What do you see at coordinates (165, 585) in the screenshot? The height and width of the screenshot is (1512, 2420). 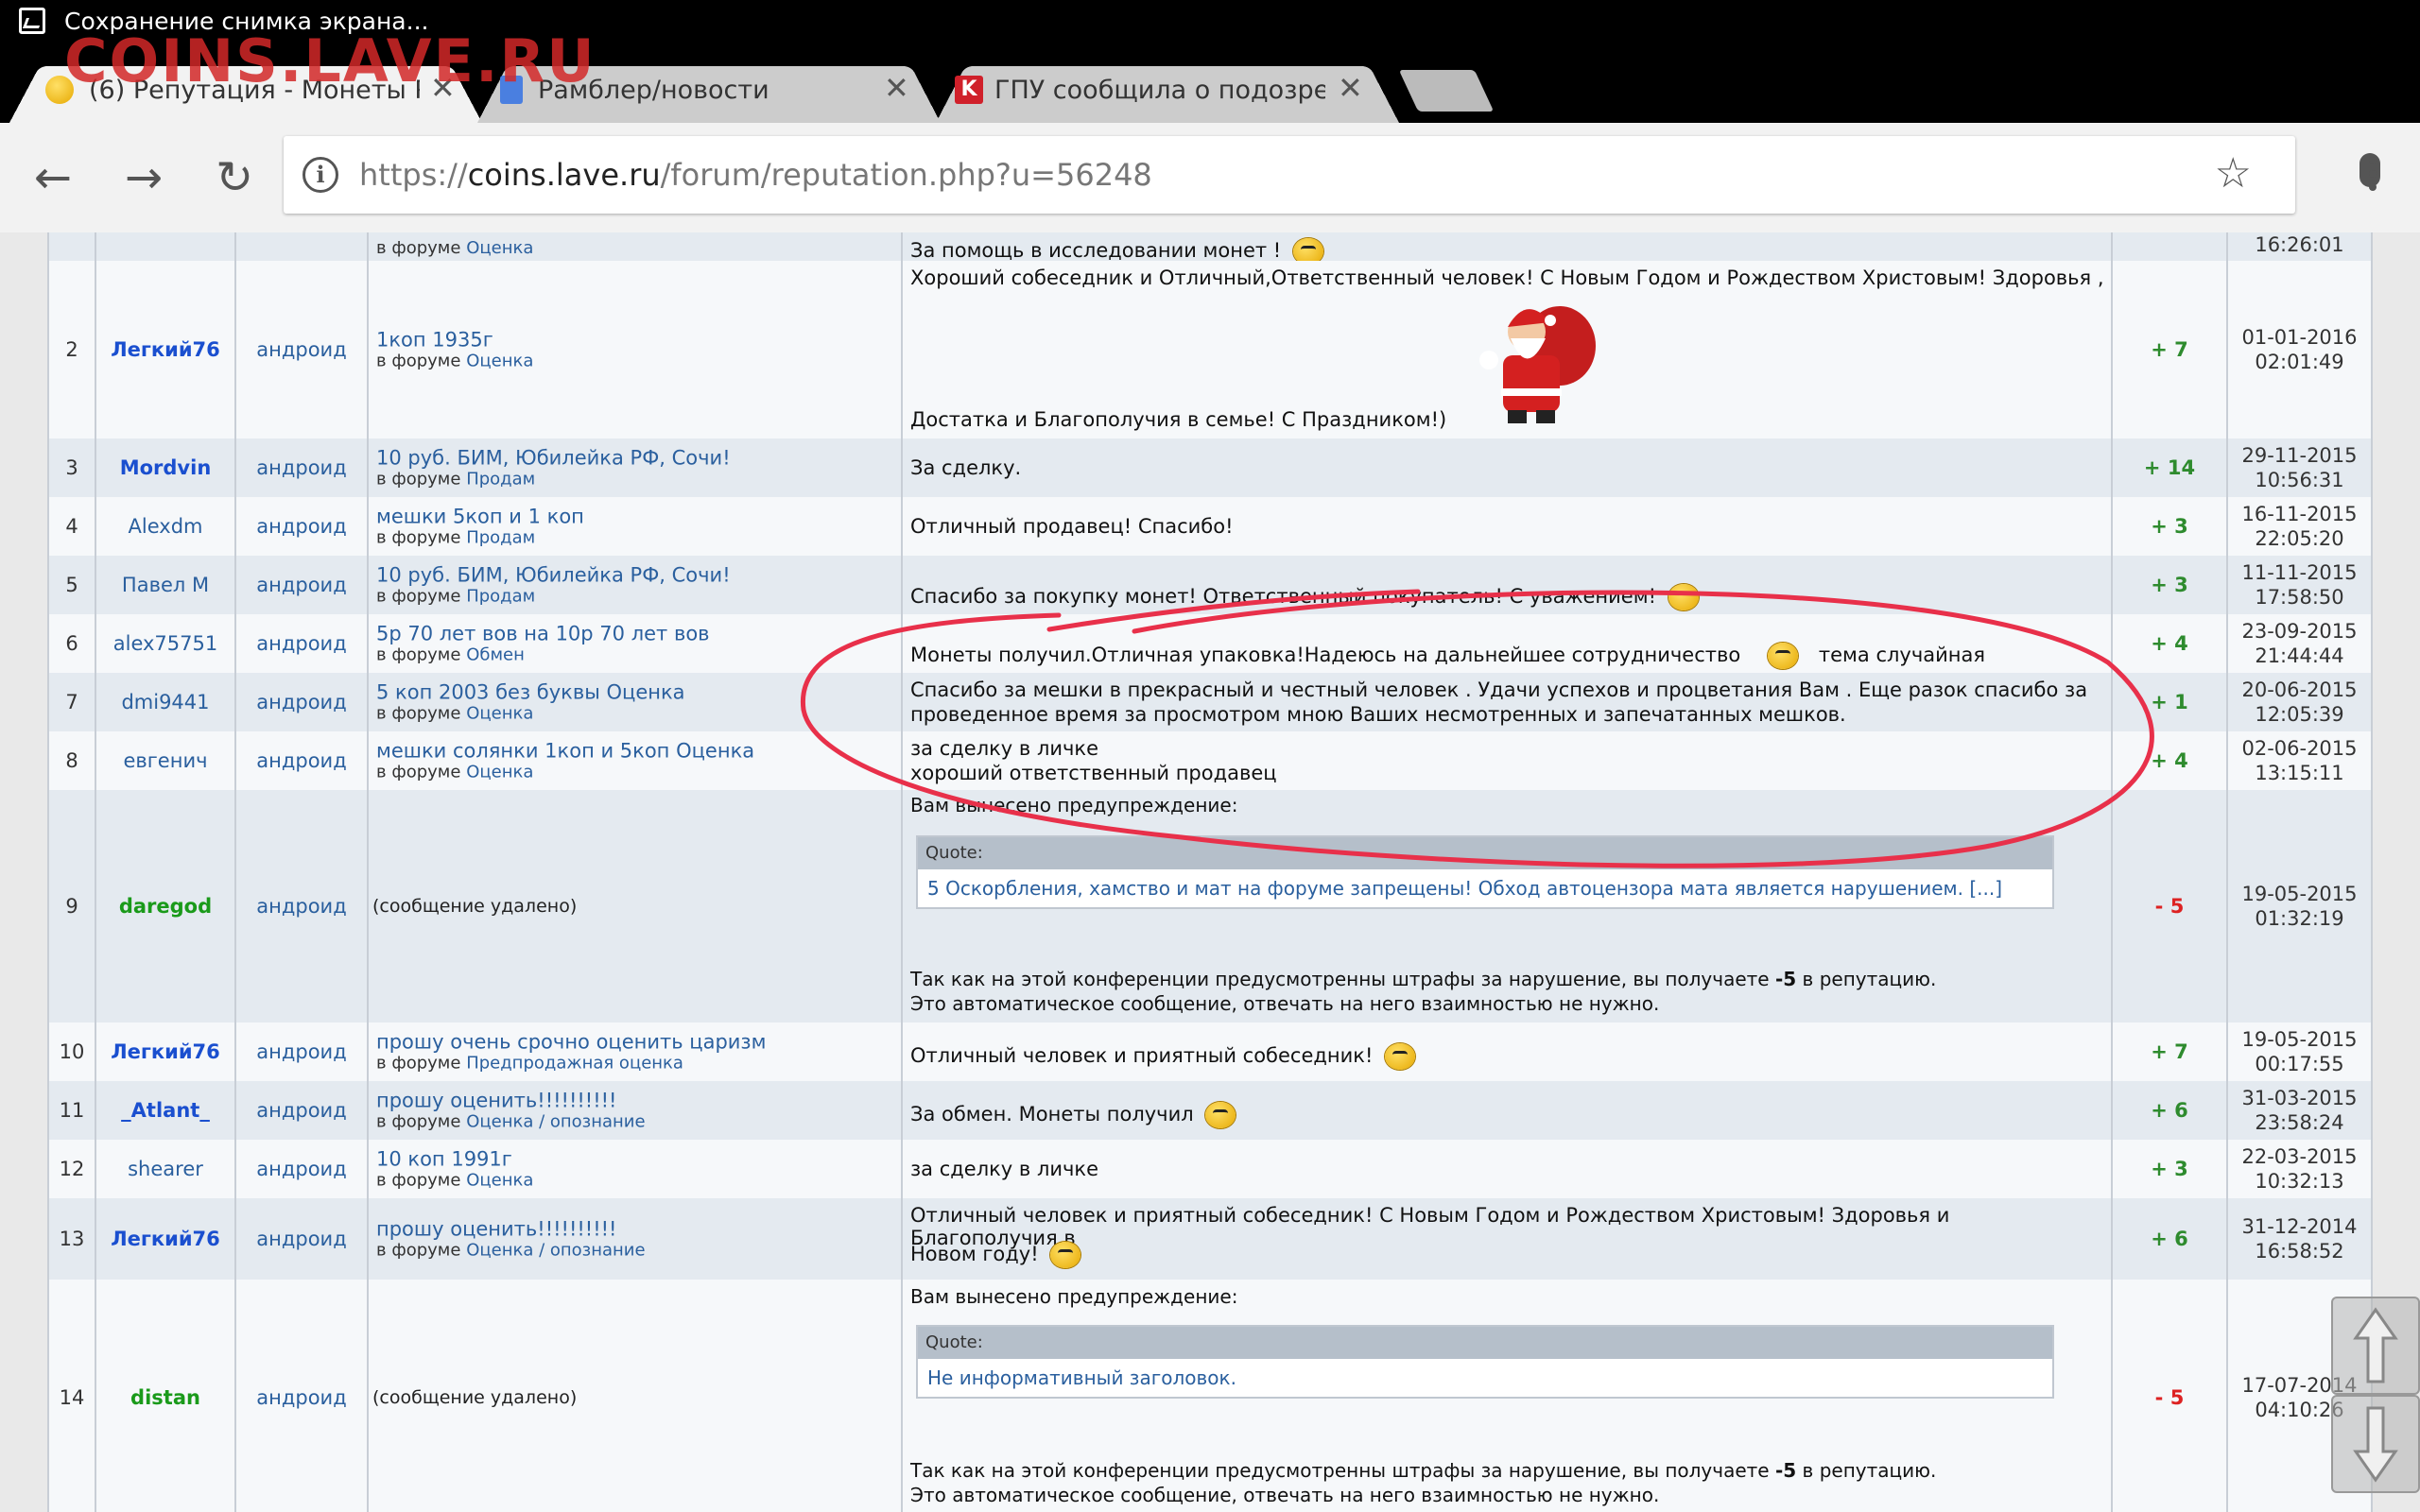 I see `user-link: Павел М` at bounding box center [165, 585].